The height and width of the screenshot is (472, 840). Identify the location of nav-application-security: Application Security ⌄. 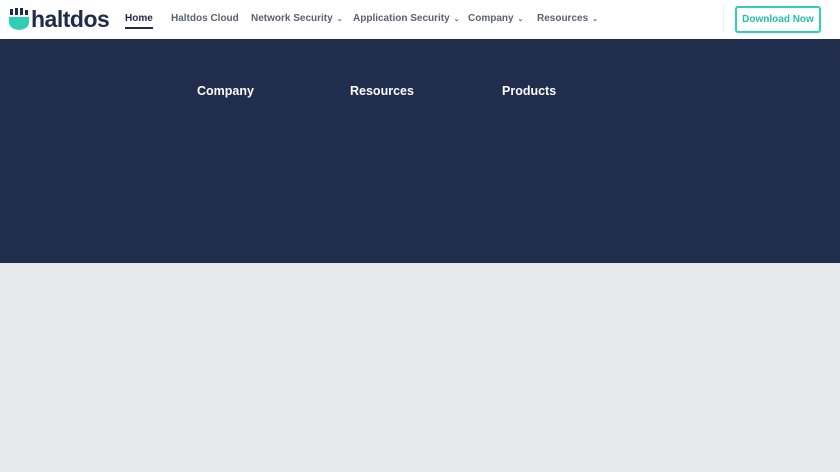
(406, 18).